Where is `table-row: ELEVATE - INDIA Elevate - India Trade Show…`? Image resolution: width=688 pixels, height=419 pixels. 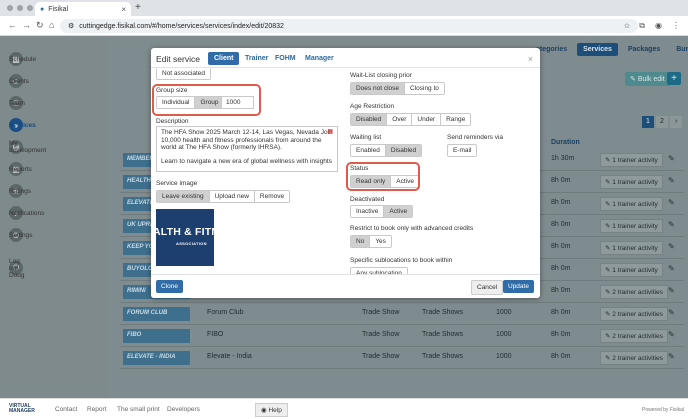 table-row: ELEVATE - INDIA Elevate - India Trade Show… is located at coordinates (402, 358).